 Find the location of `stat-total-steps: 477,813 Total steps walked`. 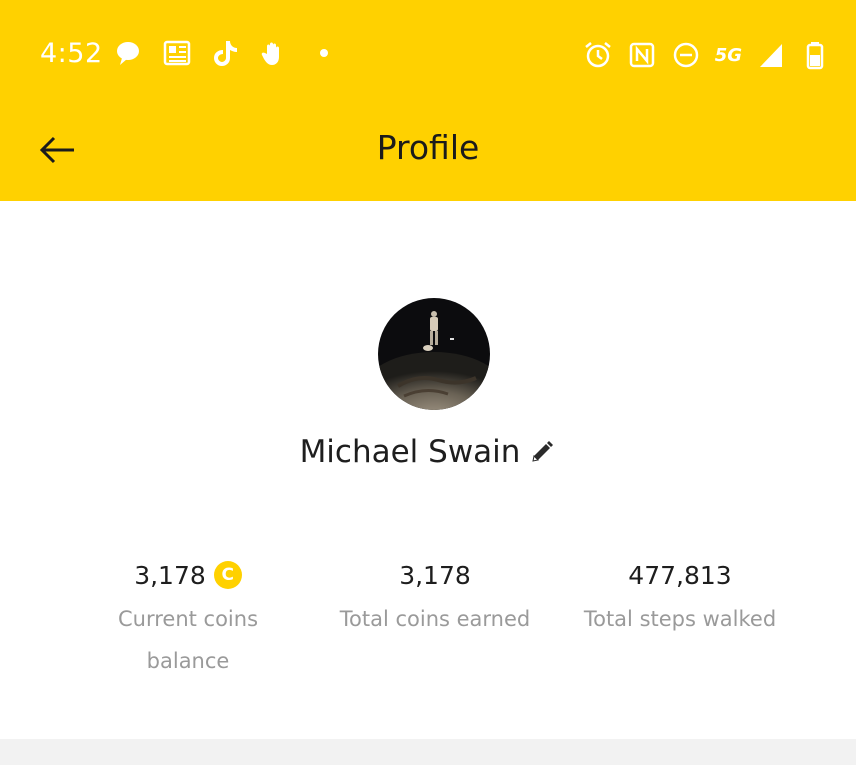

stat-total-steps: 477,813 Total steps walked is located at coordinates (680, 598).